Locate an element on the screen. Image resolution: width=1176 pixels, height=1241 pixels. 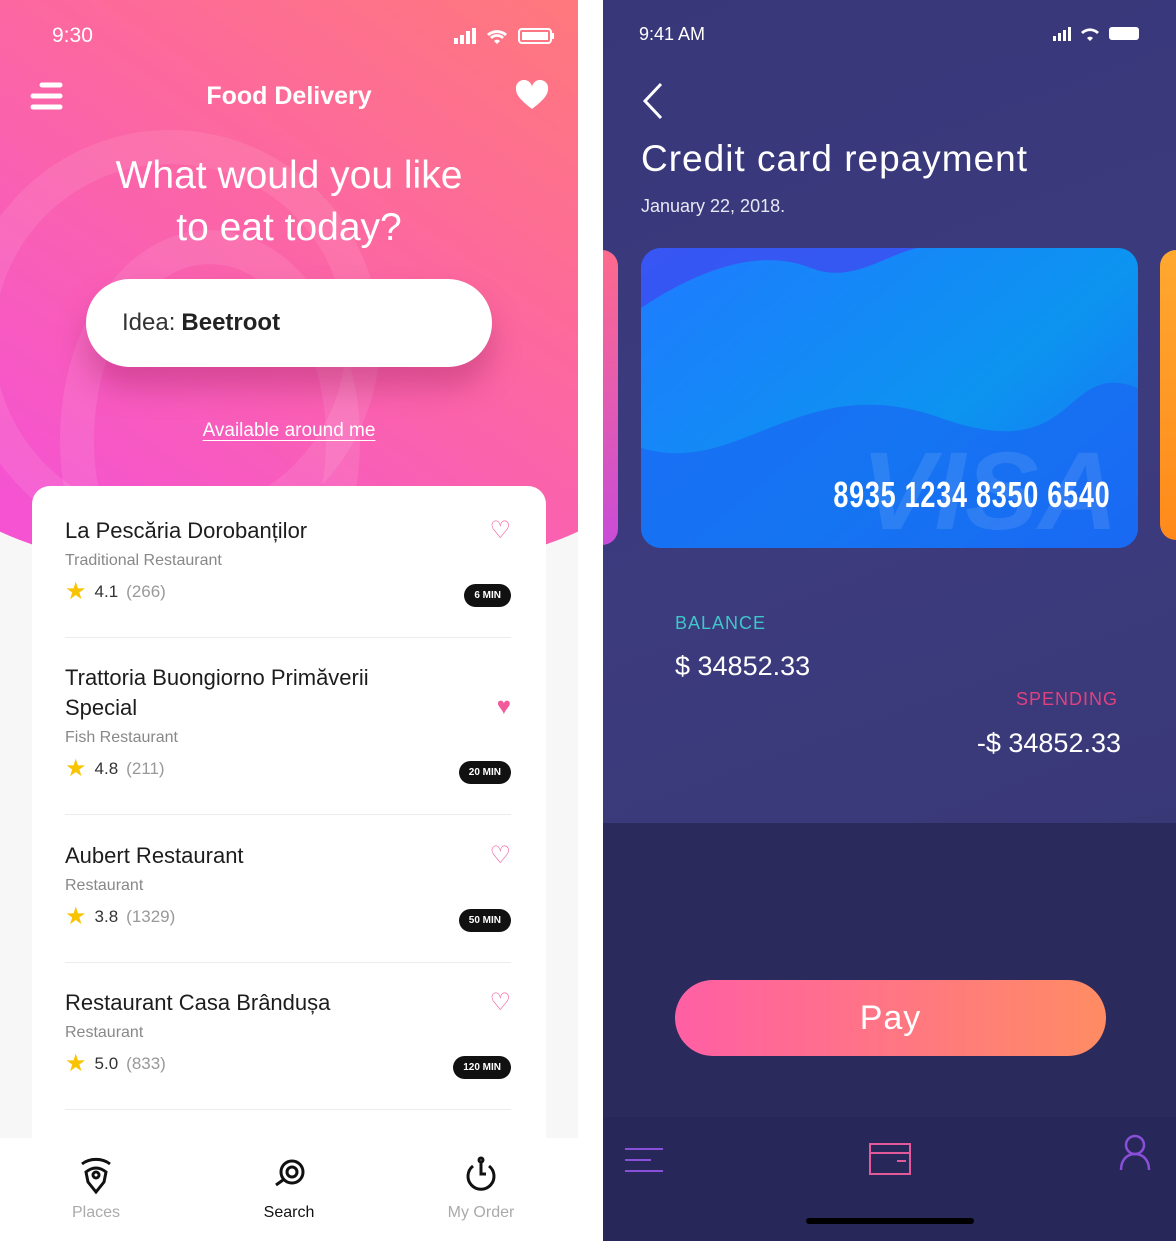
card-number: 8935 1234 8350 6540 is located at coordinates (971, 494).